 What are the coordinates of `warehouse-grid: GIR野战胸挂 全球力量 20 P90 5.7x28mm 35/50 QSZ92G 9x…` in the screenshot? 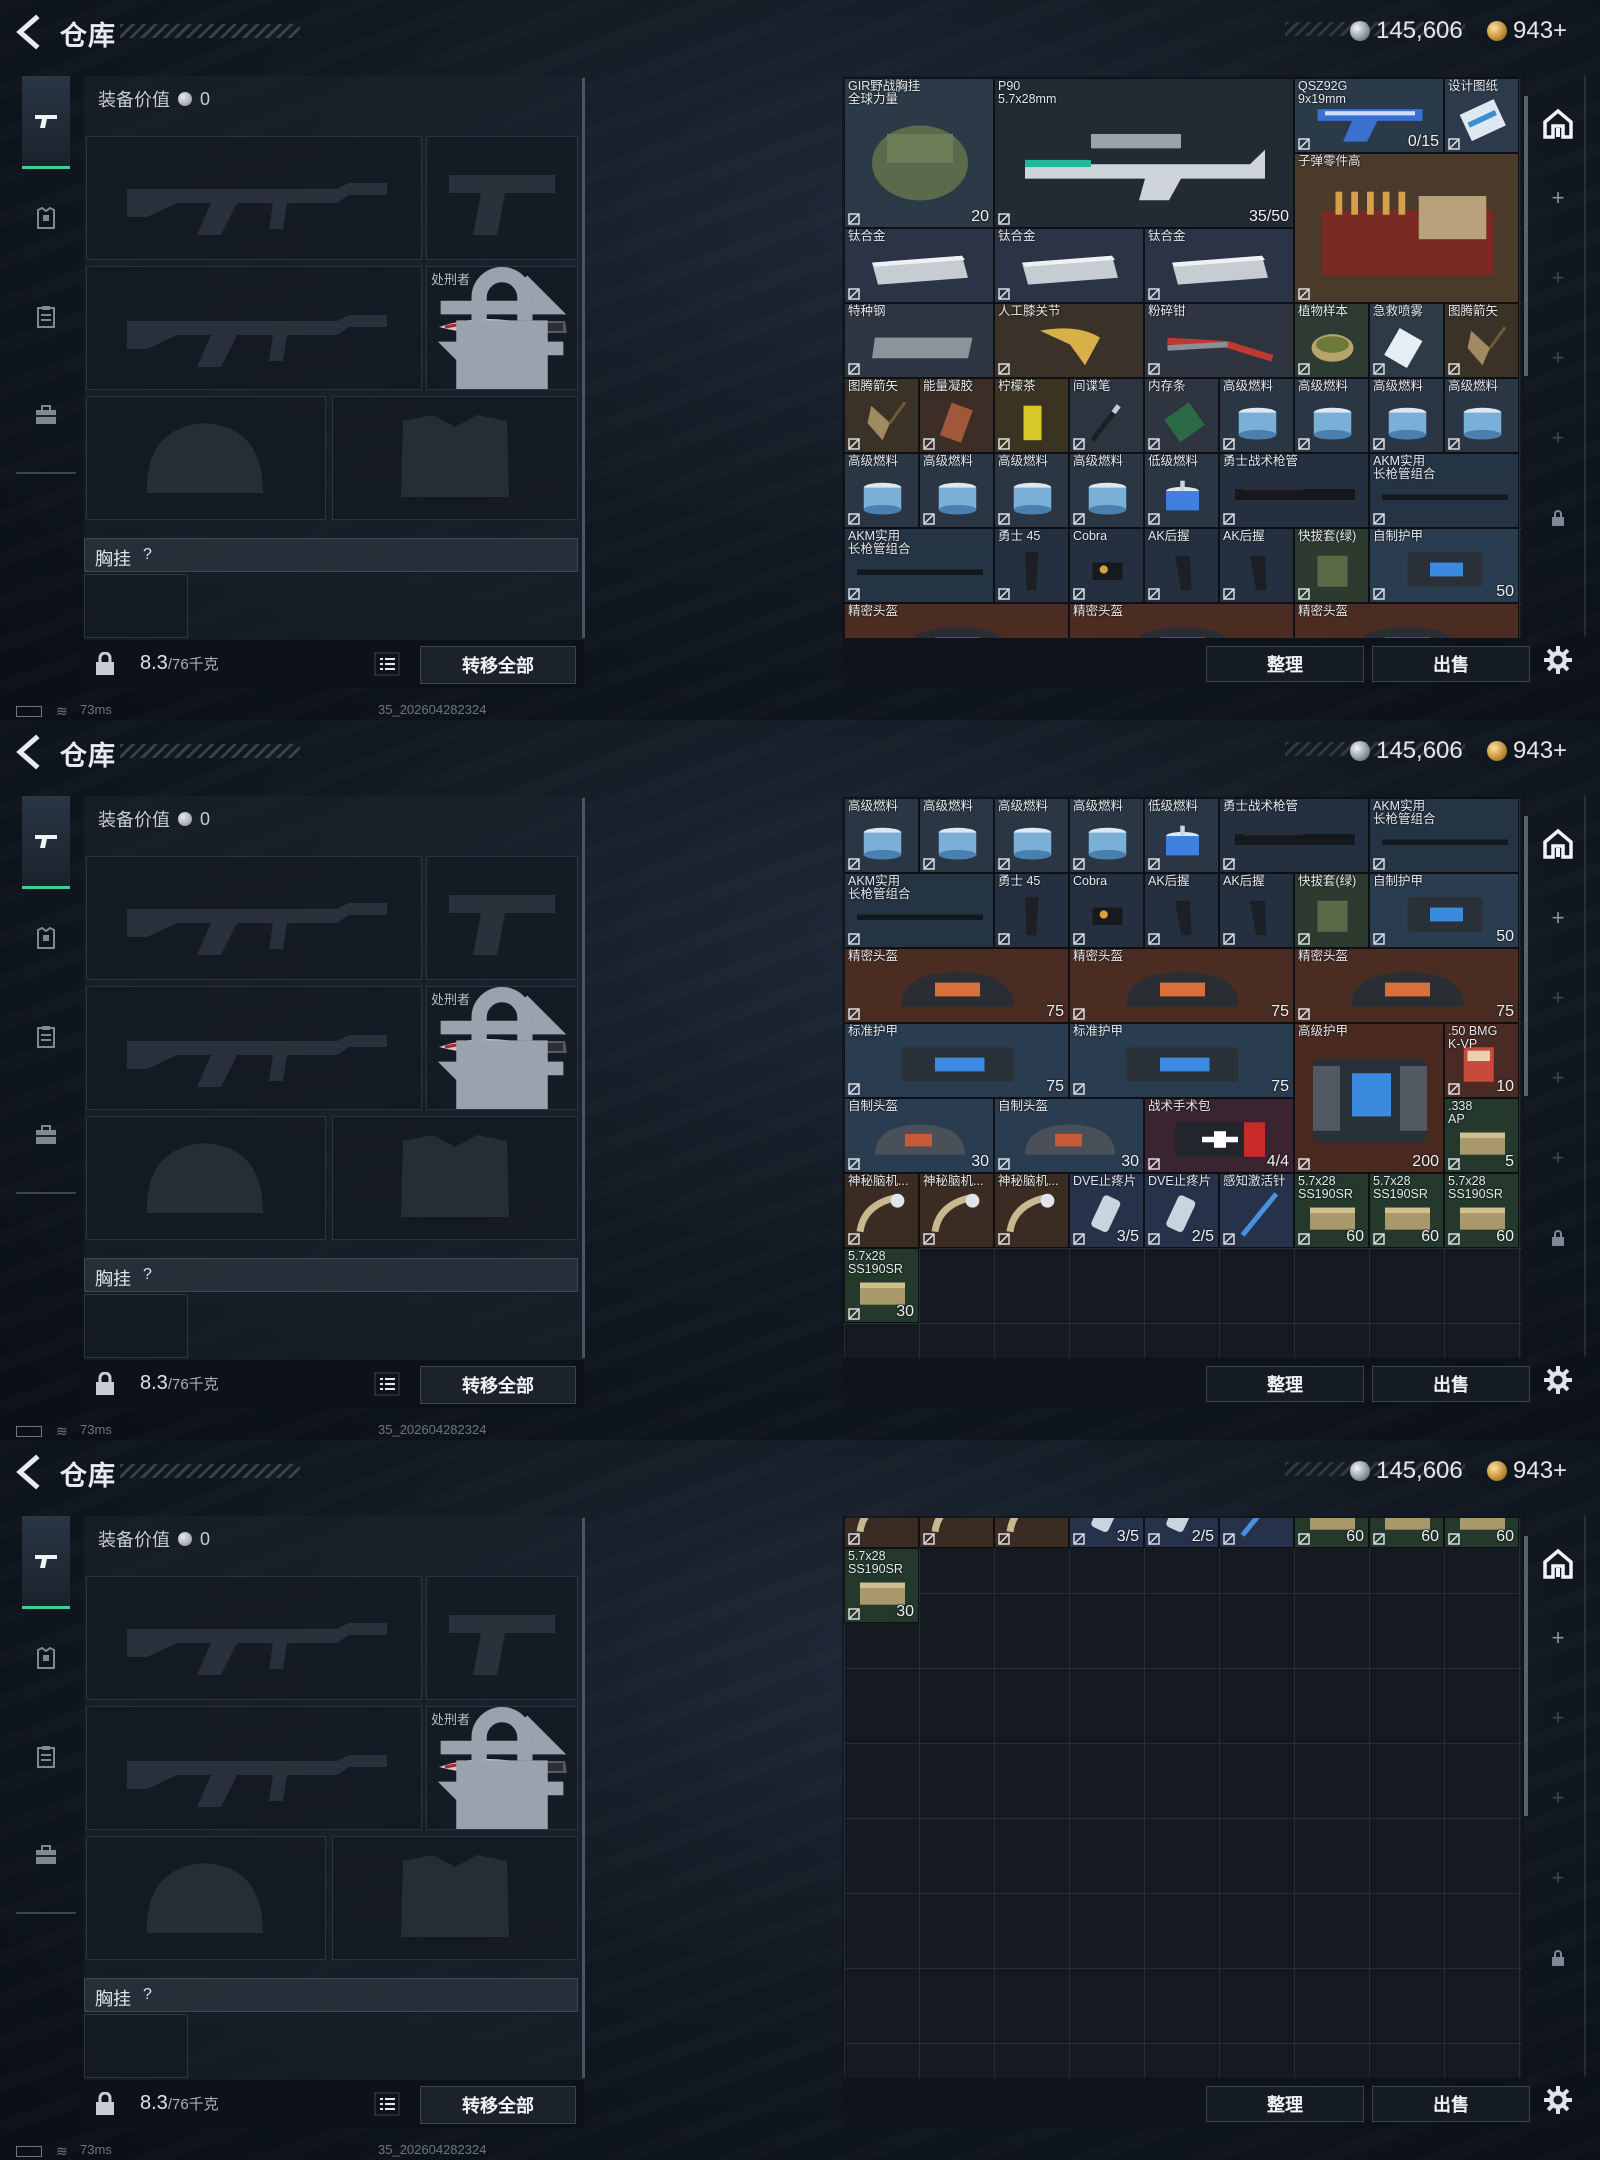 It's located at (1183, 358).